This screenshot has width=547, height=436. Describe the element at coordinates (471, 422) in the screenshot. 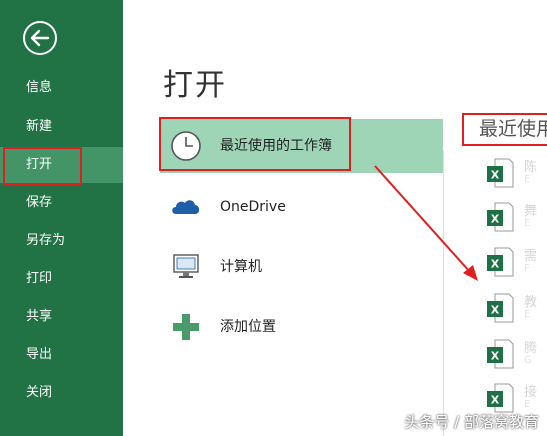

I see `watermark: 头条号 / 部落窝教育` at that location.